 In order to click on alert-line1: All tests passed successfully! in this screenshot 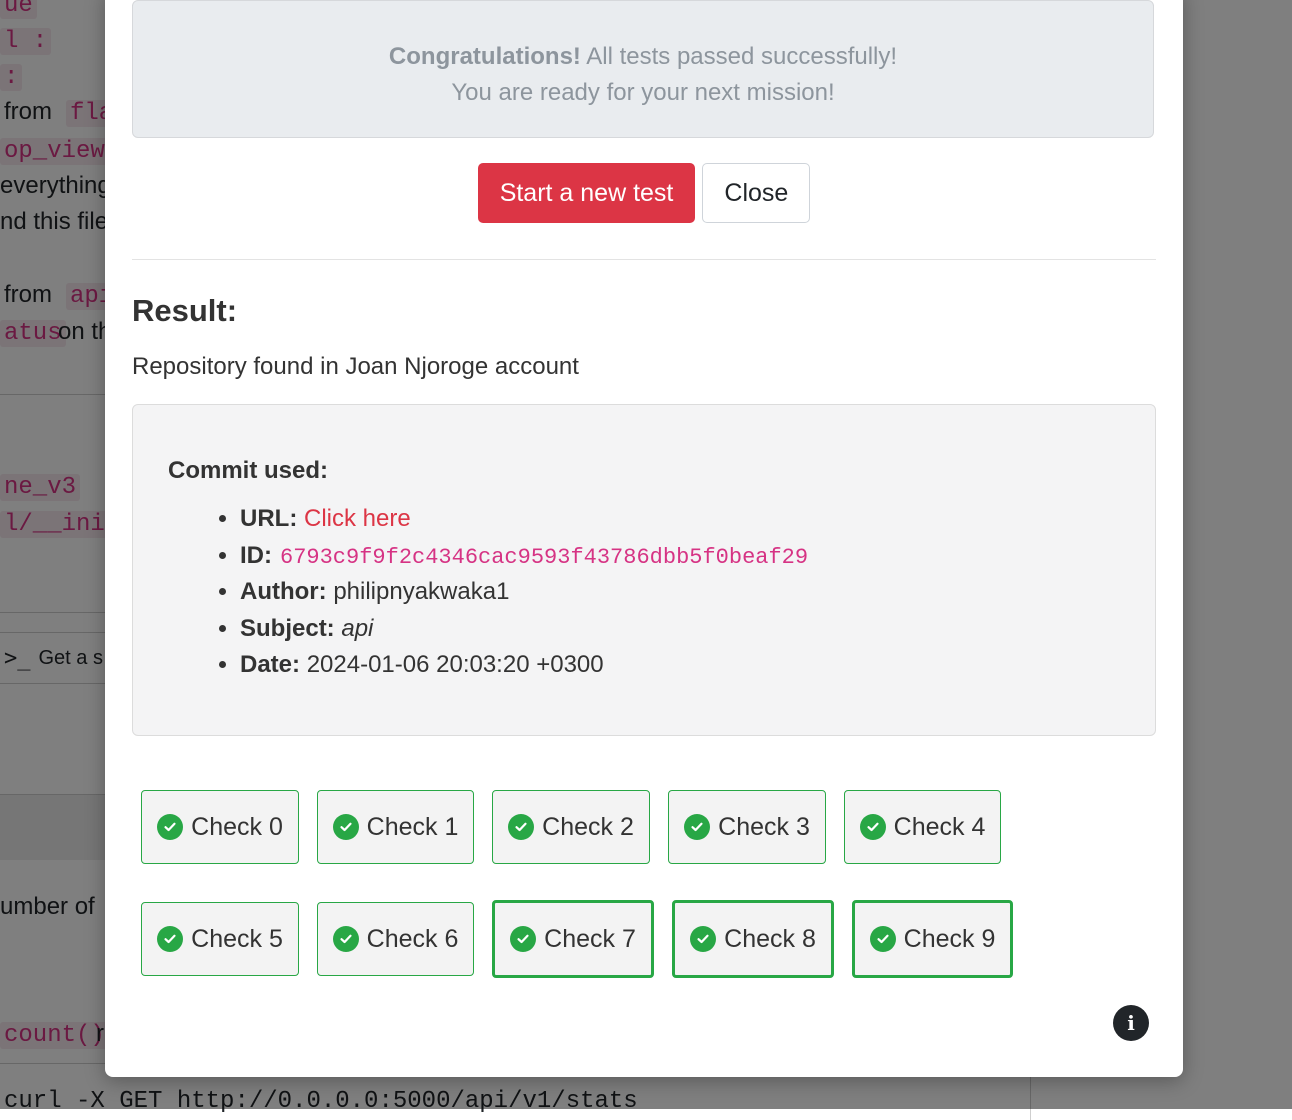, I will do `click(739, 56)`.